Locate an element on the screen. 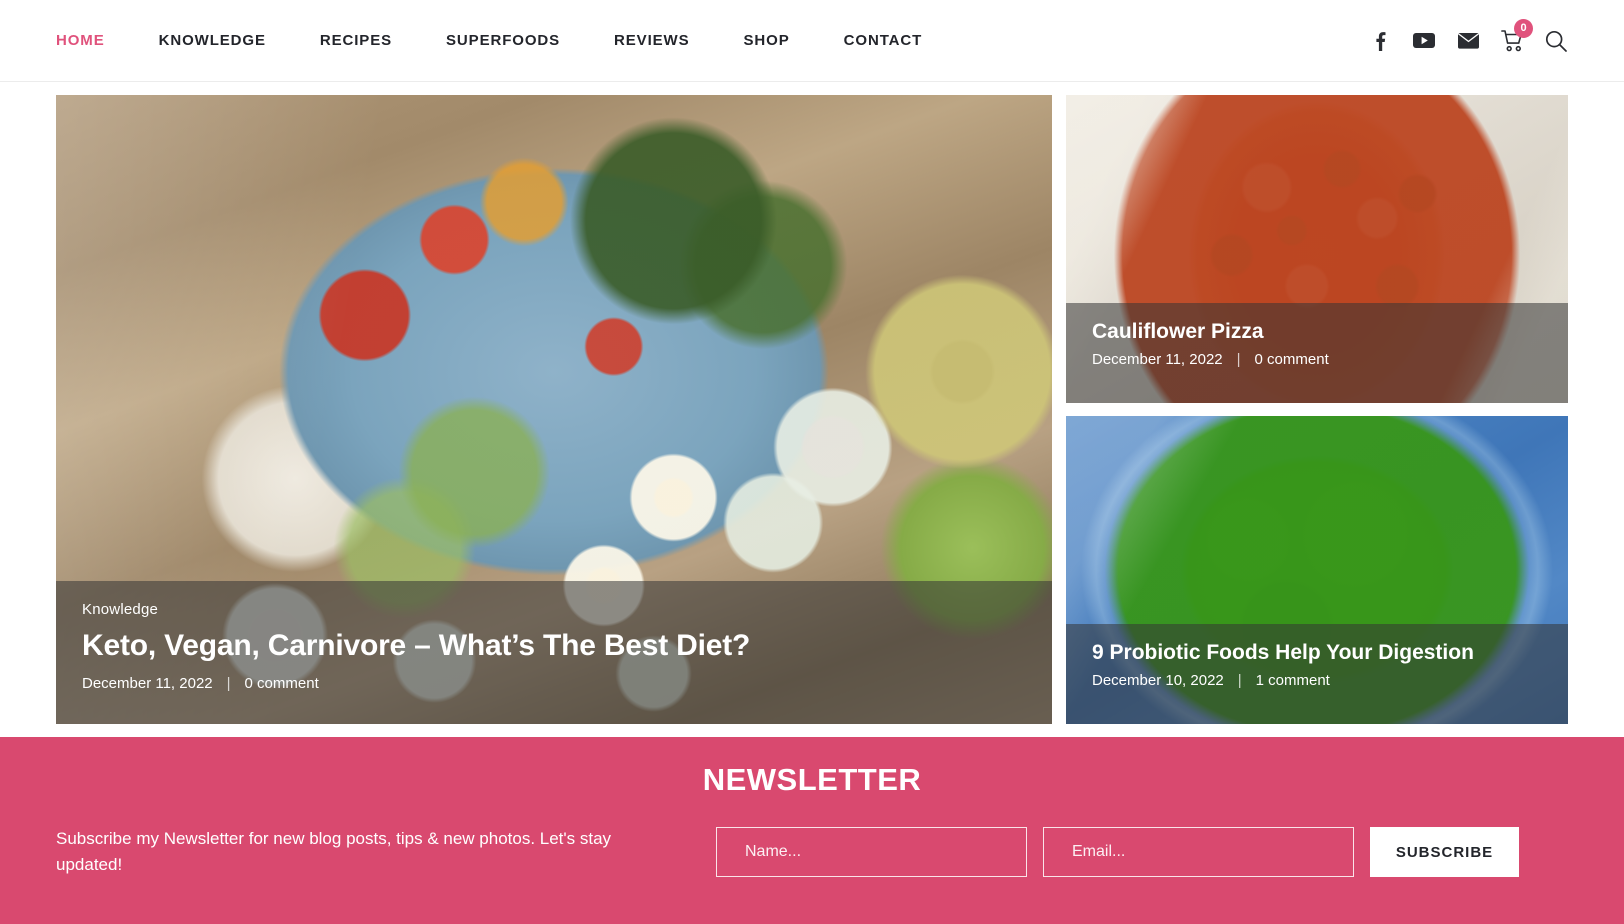 The height and width of the screenshot is (924, 1624). side-post-comments-pizza: 0 comment is located at coordinates (1292, 359).